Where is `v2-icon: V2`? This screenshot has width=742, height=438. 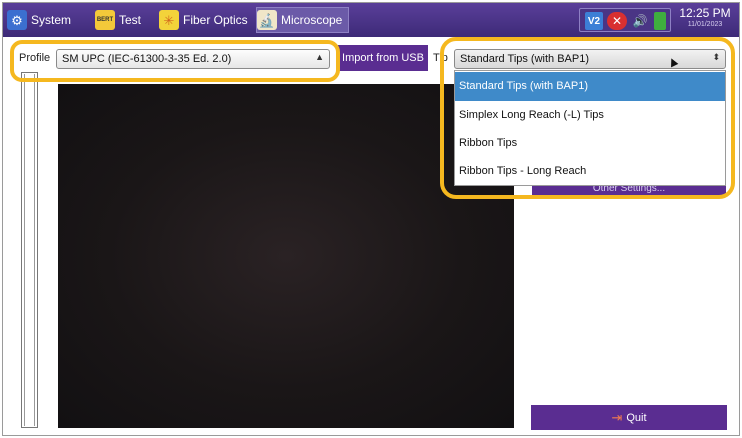 v2-icon: V2 is located at coordinates (594, 21).